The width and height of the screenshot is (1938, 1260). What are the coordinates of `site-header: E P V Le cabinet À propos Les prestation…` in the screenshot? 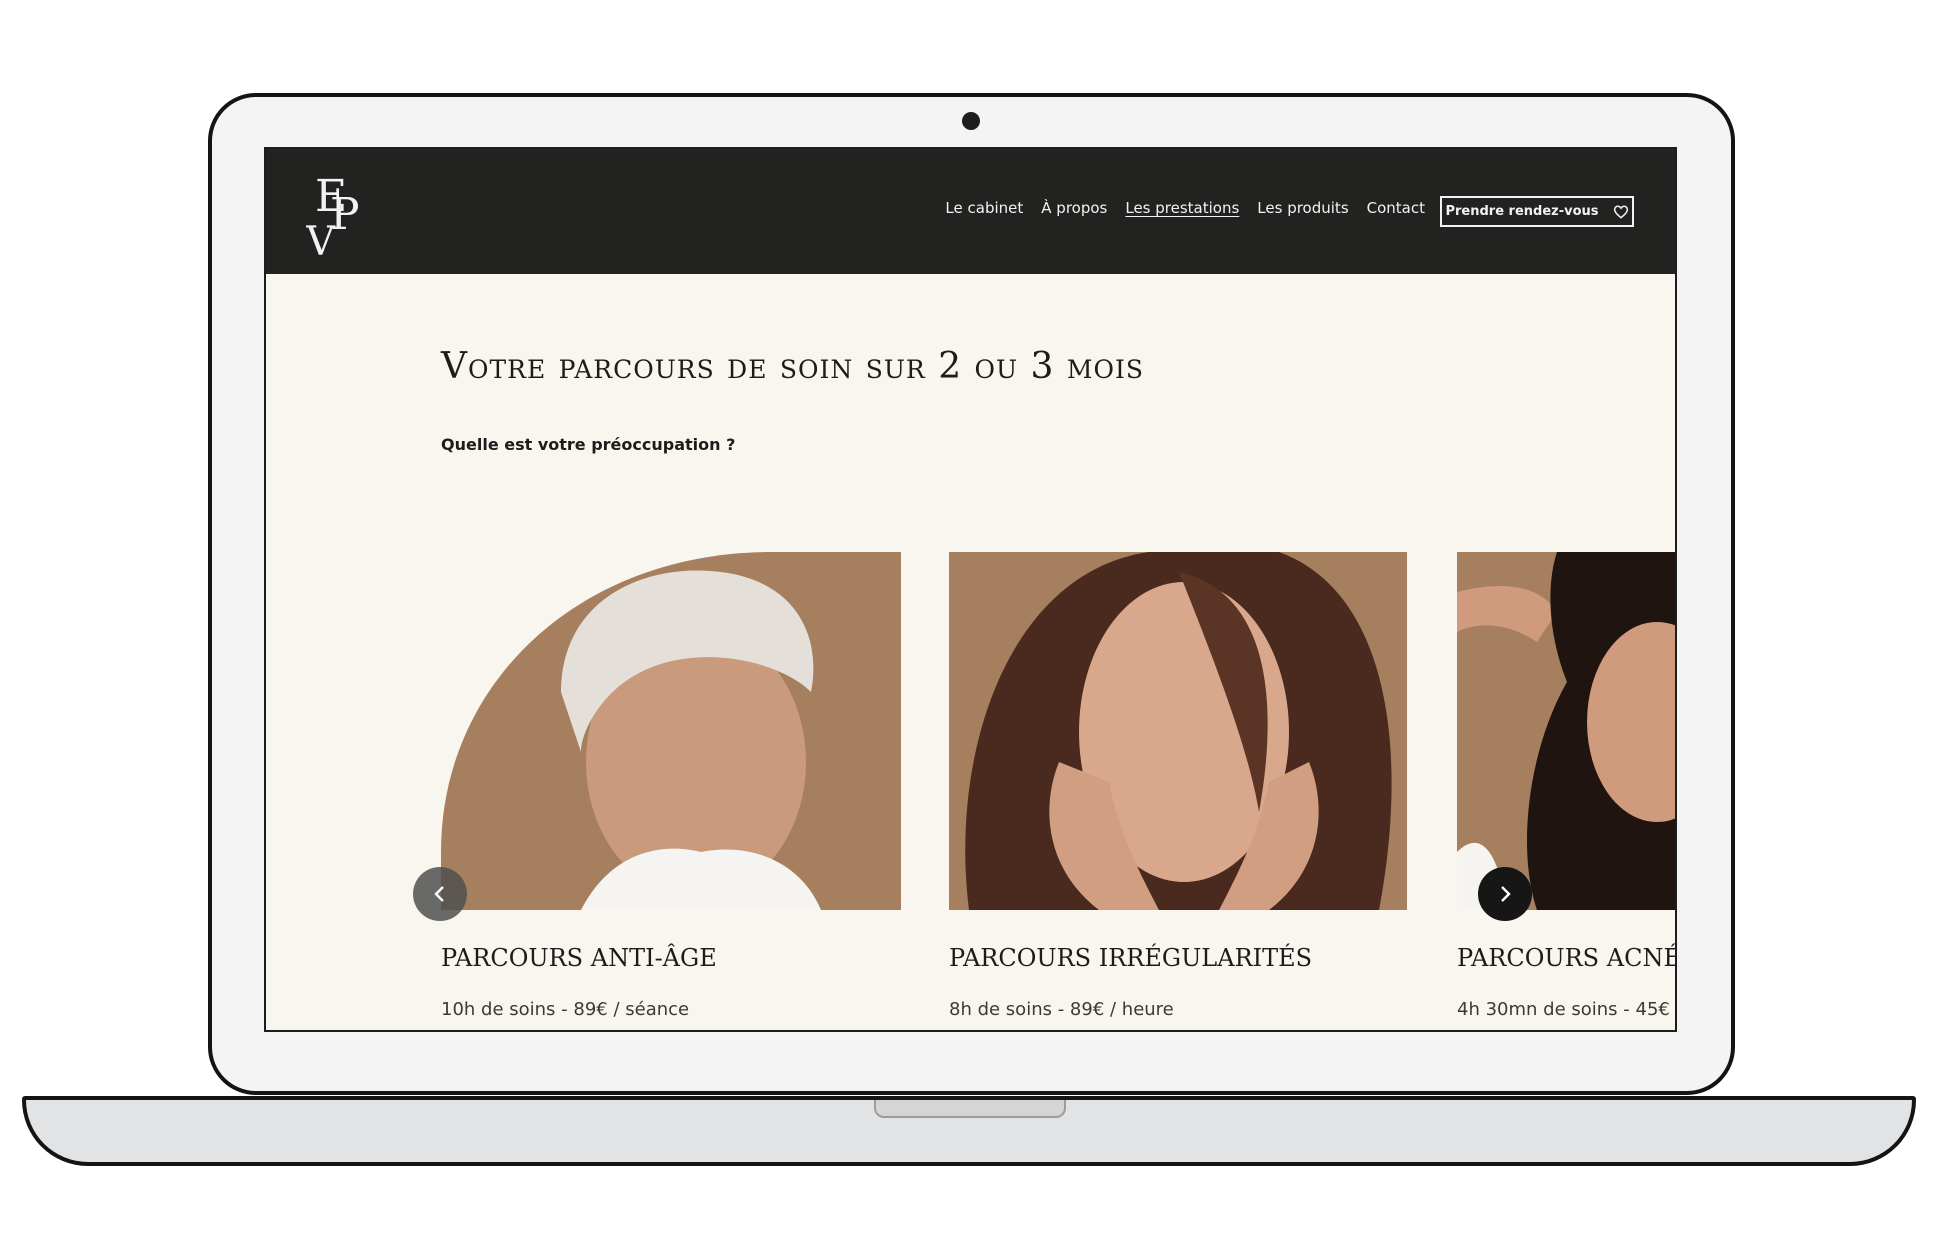 It's located at (970, 211).